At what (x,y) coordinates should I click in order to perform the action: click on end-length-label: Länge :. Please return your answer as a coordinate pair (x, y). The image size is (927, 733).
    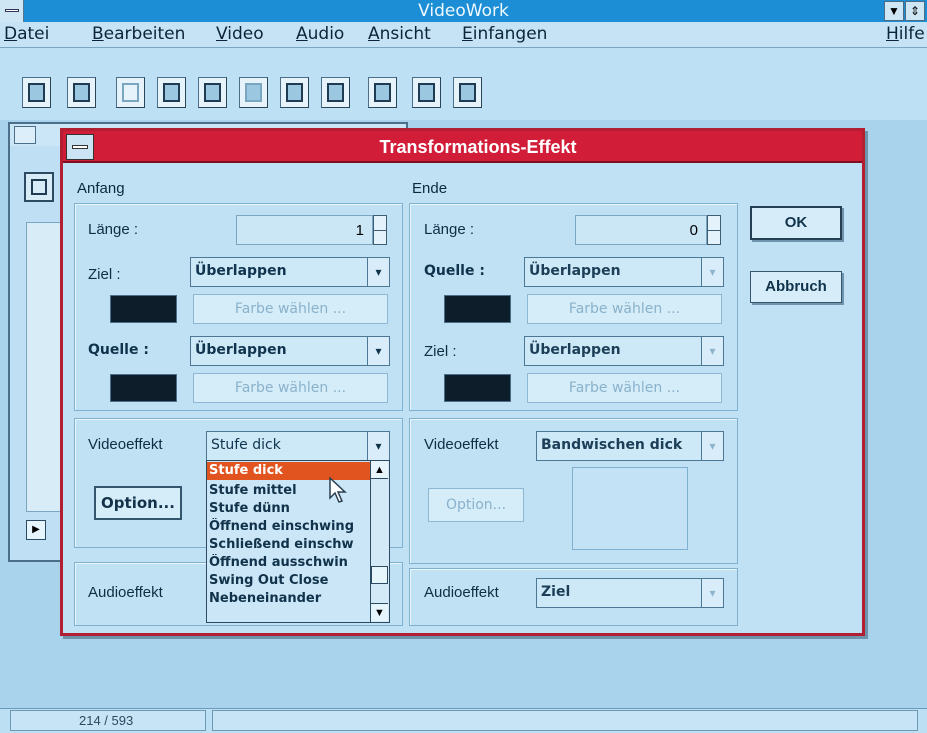
    Looking at the image, I should click on (449, 229).